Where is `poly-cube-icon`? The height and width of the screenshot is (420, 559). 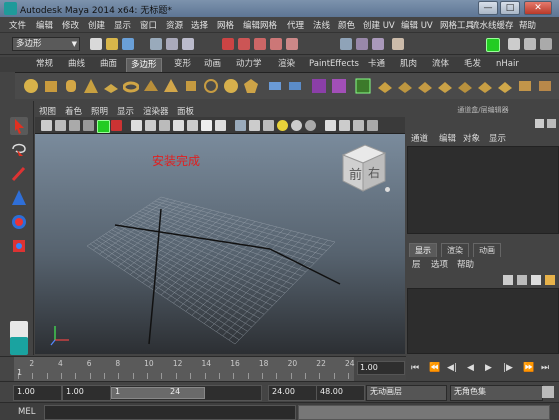
poly-cube-icon is located at coordinates (51, 86).